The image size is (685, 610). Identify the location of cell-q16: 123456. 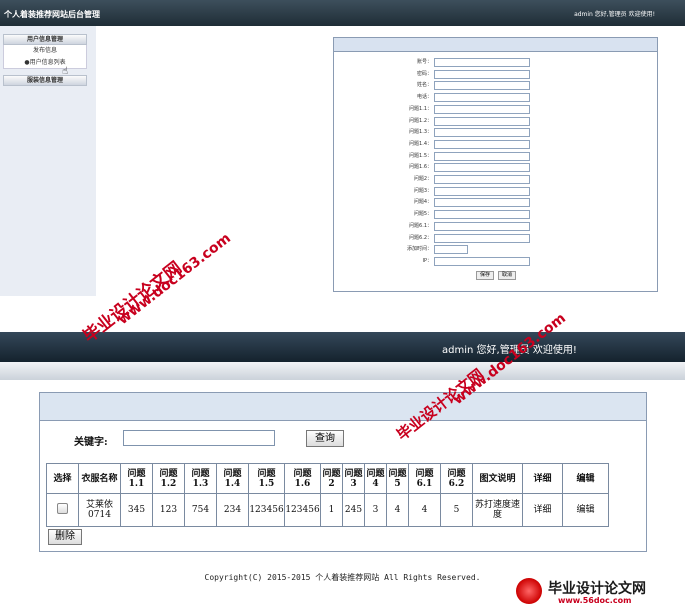
(302, 510).